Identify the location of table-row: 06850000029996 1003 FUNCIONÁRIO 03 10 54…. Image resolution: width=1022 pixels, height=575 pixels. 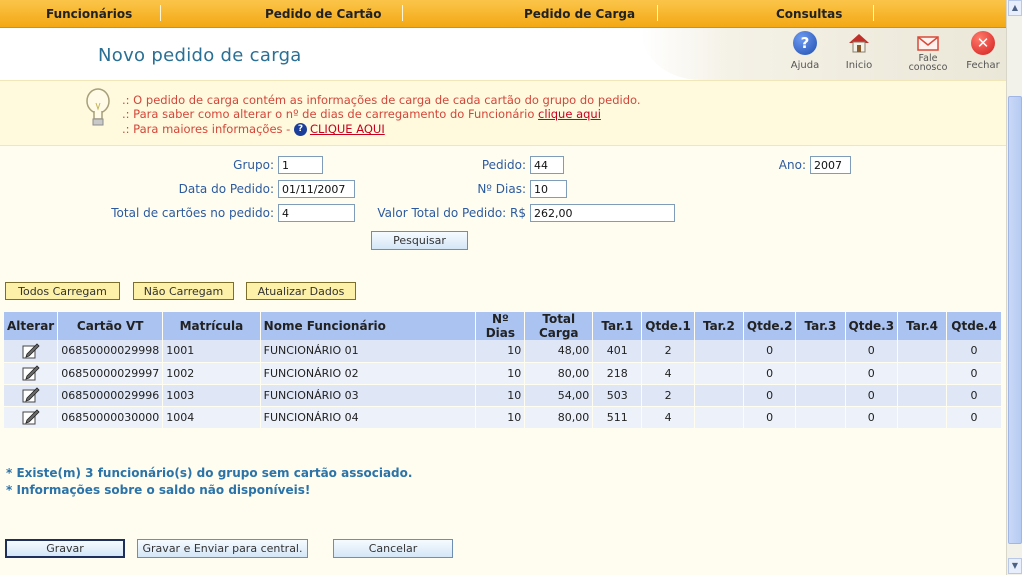
(503, 395).